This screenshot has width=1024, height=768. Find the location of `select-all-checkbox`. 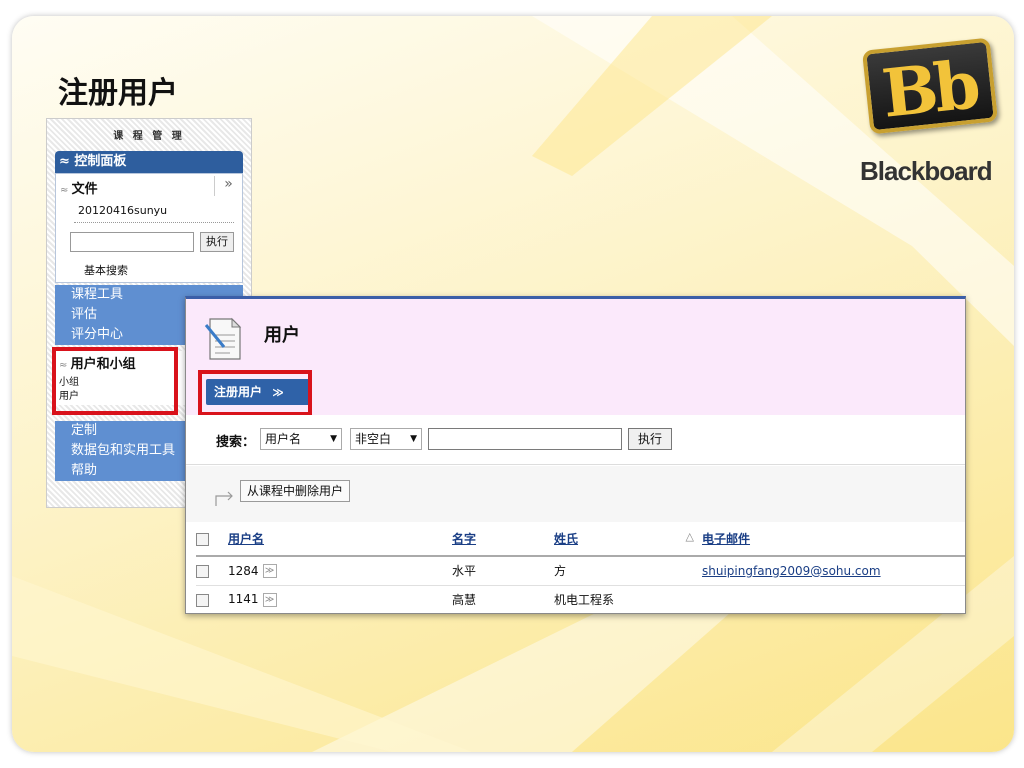

select-all-checkbox is located at coordinates (202, 539).